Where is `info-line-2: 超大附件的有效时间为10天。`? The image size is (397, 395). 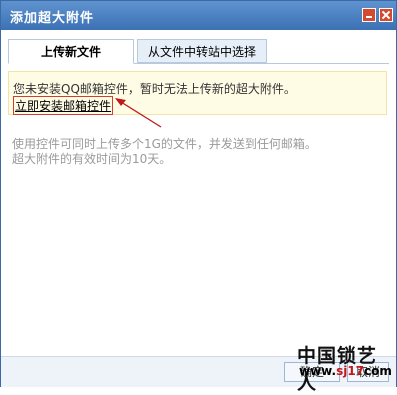 info-line-2: 超大附件的有效时间为10天。 is located at coordinates (92, 159).